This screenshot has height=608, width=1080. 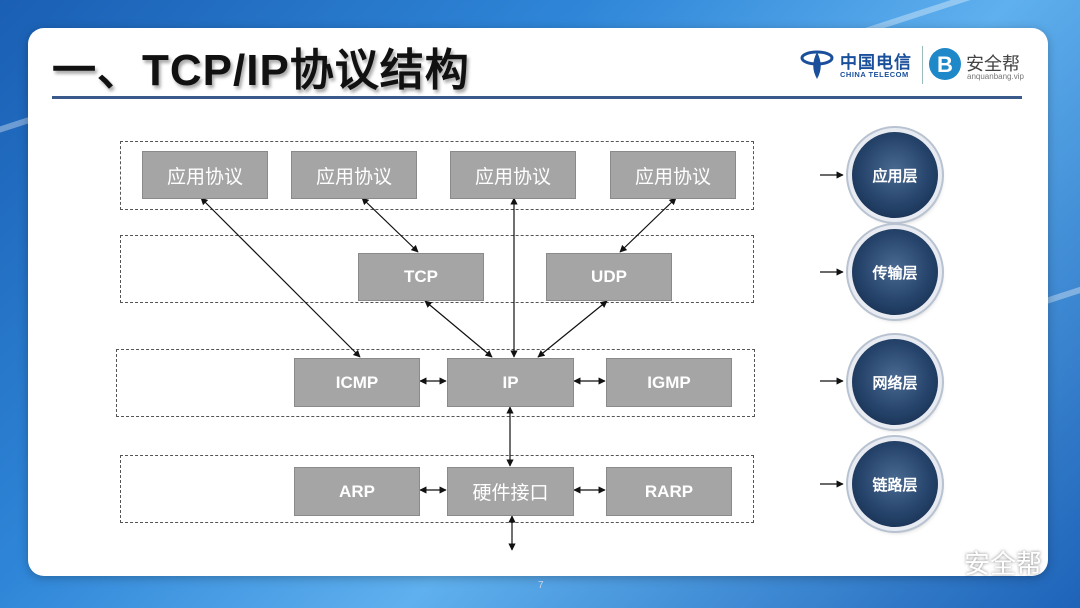 What do you see at coordinates (541, 585) in the screenshot?
I see `page-number: 7` at bounding box center [541, 585].